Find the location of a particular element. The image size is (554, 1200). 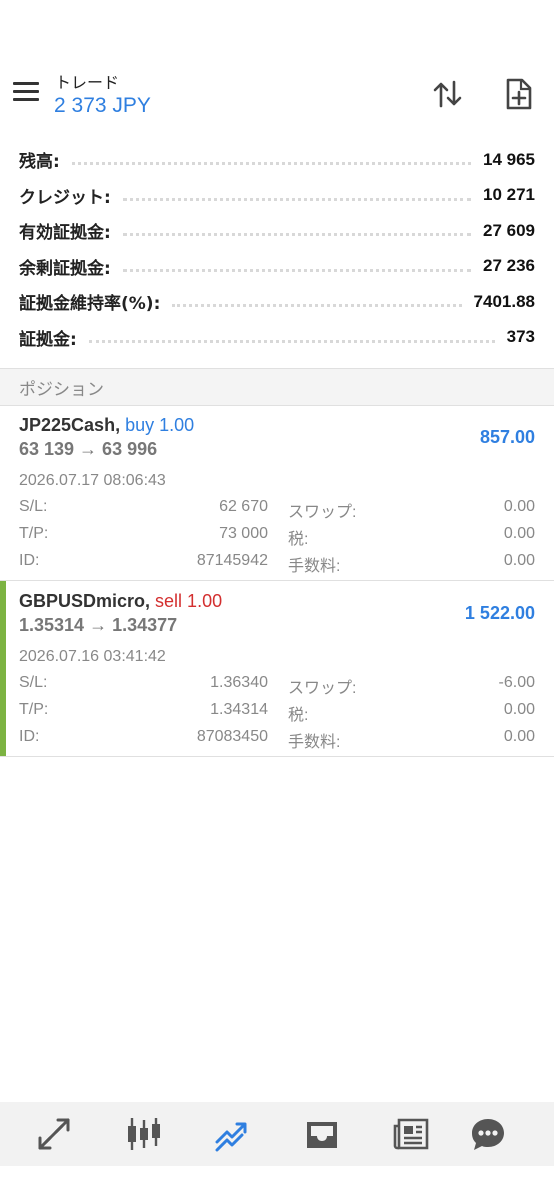

position-symbol: GBPUSDmicro, sell 1.00 is located at coordinates (120, 601).